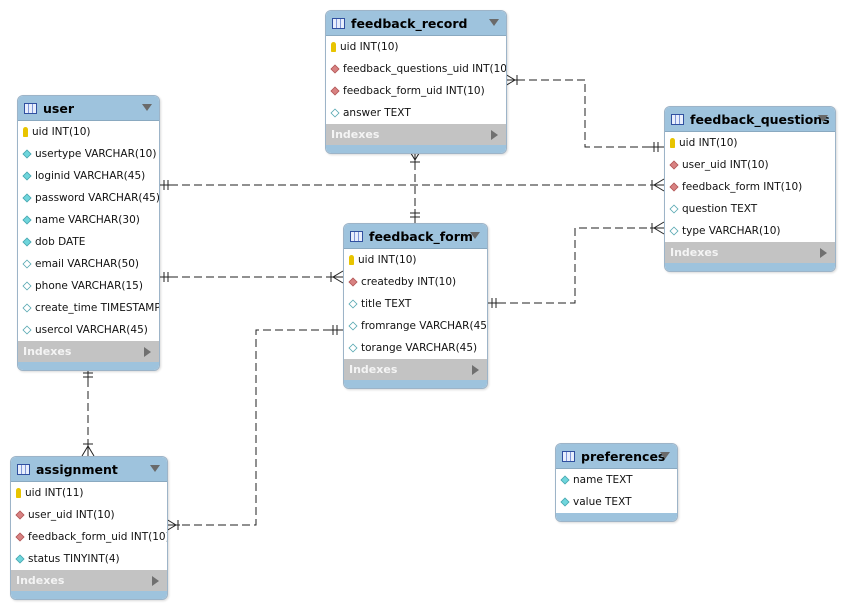  I want to click on column-text: uid INT(11), so click(54, 493).